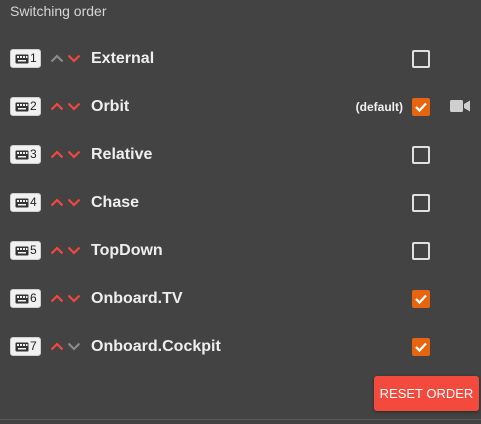 Image resolution: width=481 pixels, height=424 pixels. I want to click on camera-label: Chase, so click(115, 202).